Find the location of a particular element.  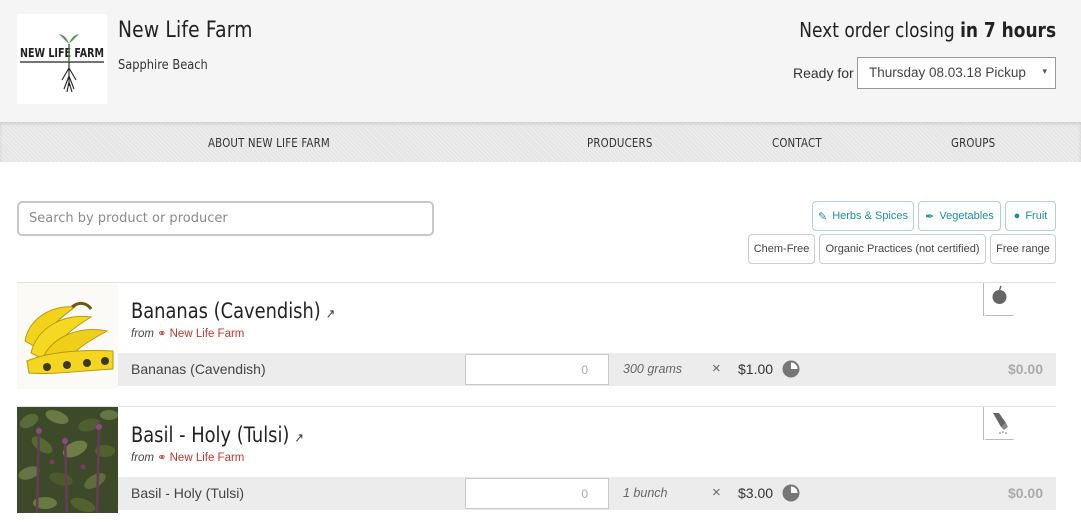

product-title-text: Bananas (Cavendish) is located at coordinates (226, 311).